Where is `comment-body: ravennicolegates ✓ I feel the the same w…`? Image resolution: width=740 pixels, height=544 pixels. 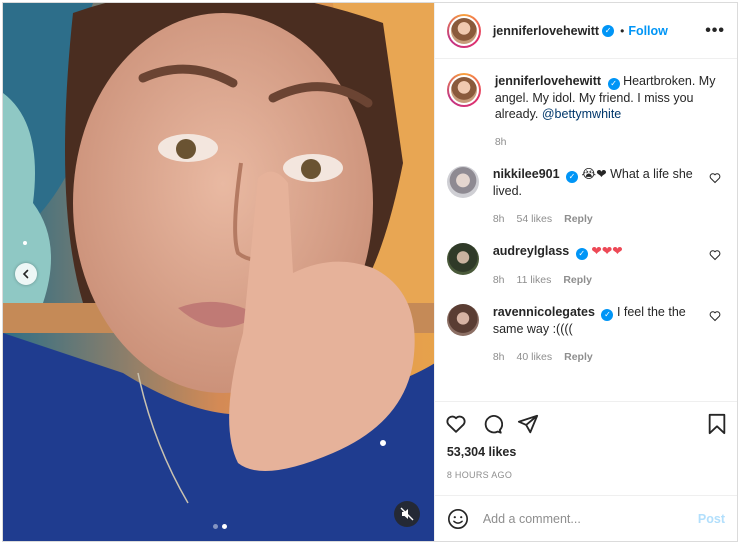
comment-body: ravennicolegates ✓ I feel the the same w… is located at coordinates (600, 334).